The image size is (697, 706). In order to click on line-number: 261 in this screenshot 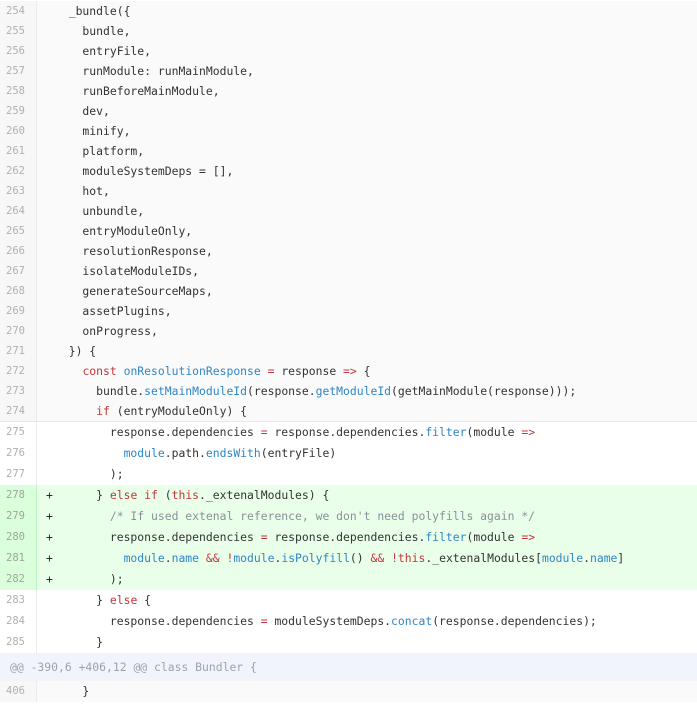, I will do `click(18, 151)`.